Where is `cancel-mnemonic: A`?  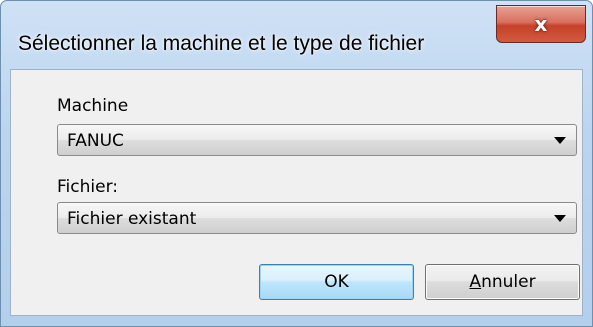 cancel-mnemonic: A is located at coordinates (475, 282).